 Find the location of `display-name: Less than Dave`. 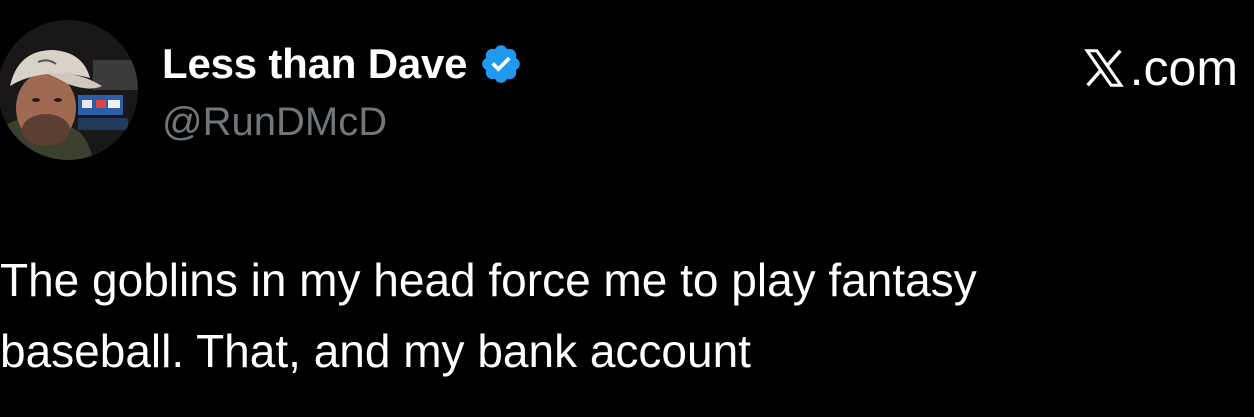

display-name: Less than Dave is located at coordinates (315, 64).